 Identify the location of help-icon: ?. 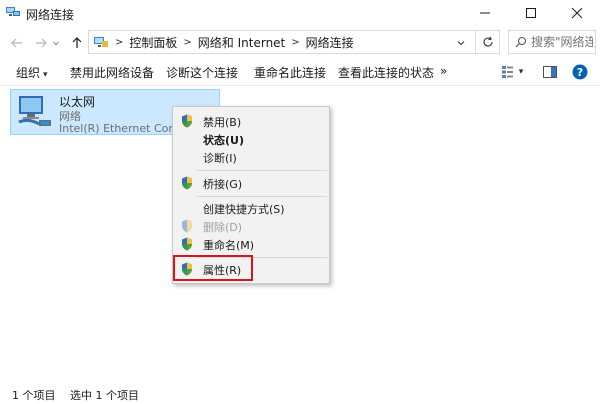
(580, 72).